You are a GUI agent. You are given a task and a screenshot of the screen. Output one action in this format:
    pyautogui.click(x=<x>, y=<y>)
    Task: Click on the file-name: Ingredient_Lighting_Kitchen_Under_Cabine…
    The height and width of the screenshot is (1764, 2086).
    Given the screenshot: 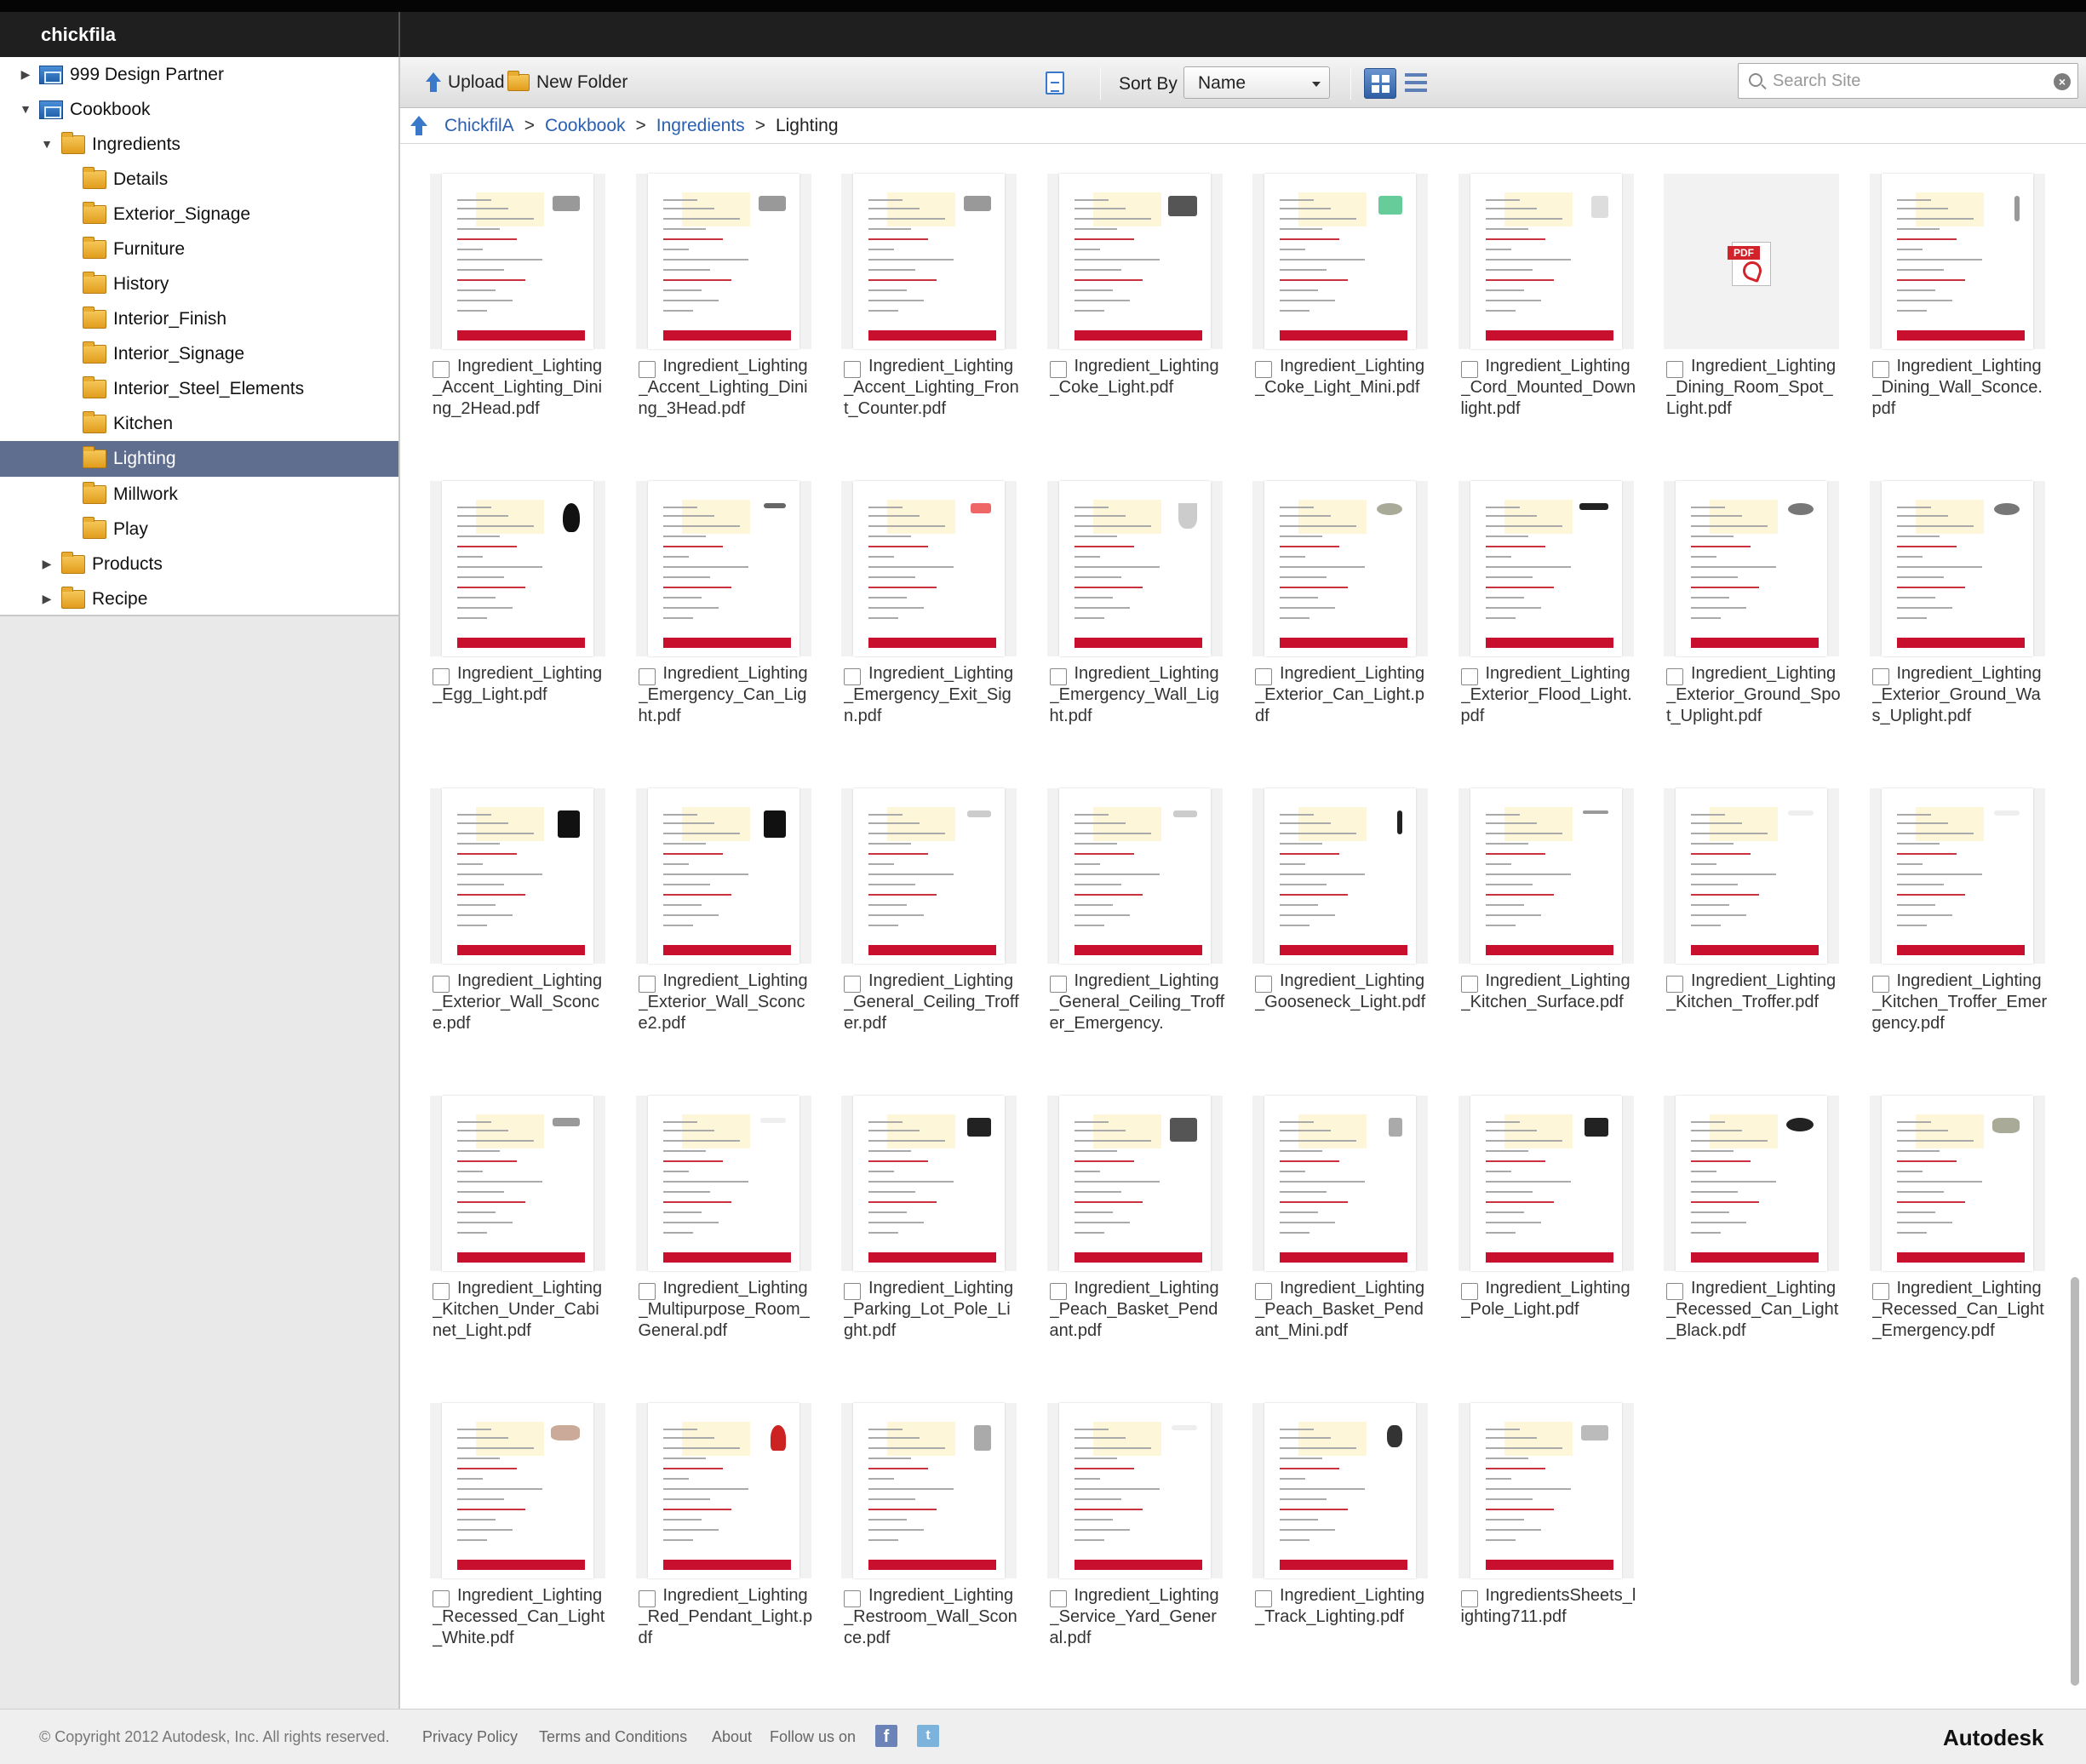 What is the action you would take?
    pyautogui.click(x=520, y=1312)
    